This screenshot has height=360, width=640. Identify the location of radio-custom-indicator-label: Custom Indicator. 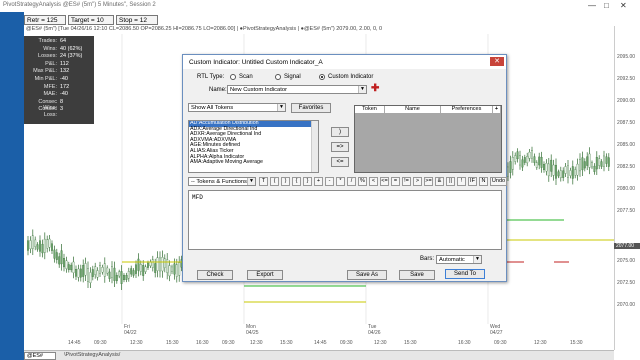
(350, 77).